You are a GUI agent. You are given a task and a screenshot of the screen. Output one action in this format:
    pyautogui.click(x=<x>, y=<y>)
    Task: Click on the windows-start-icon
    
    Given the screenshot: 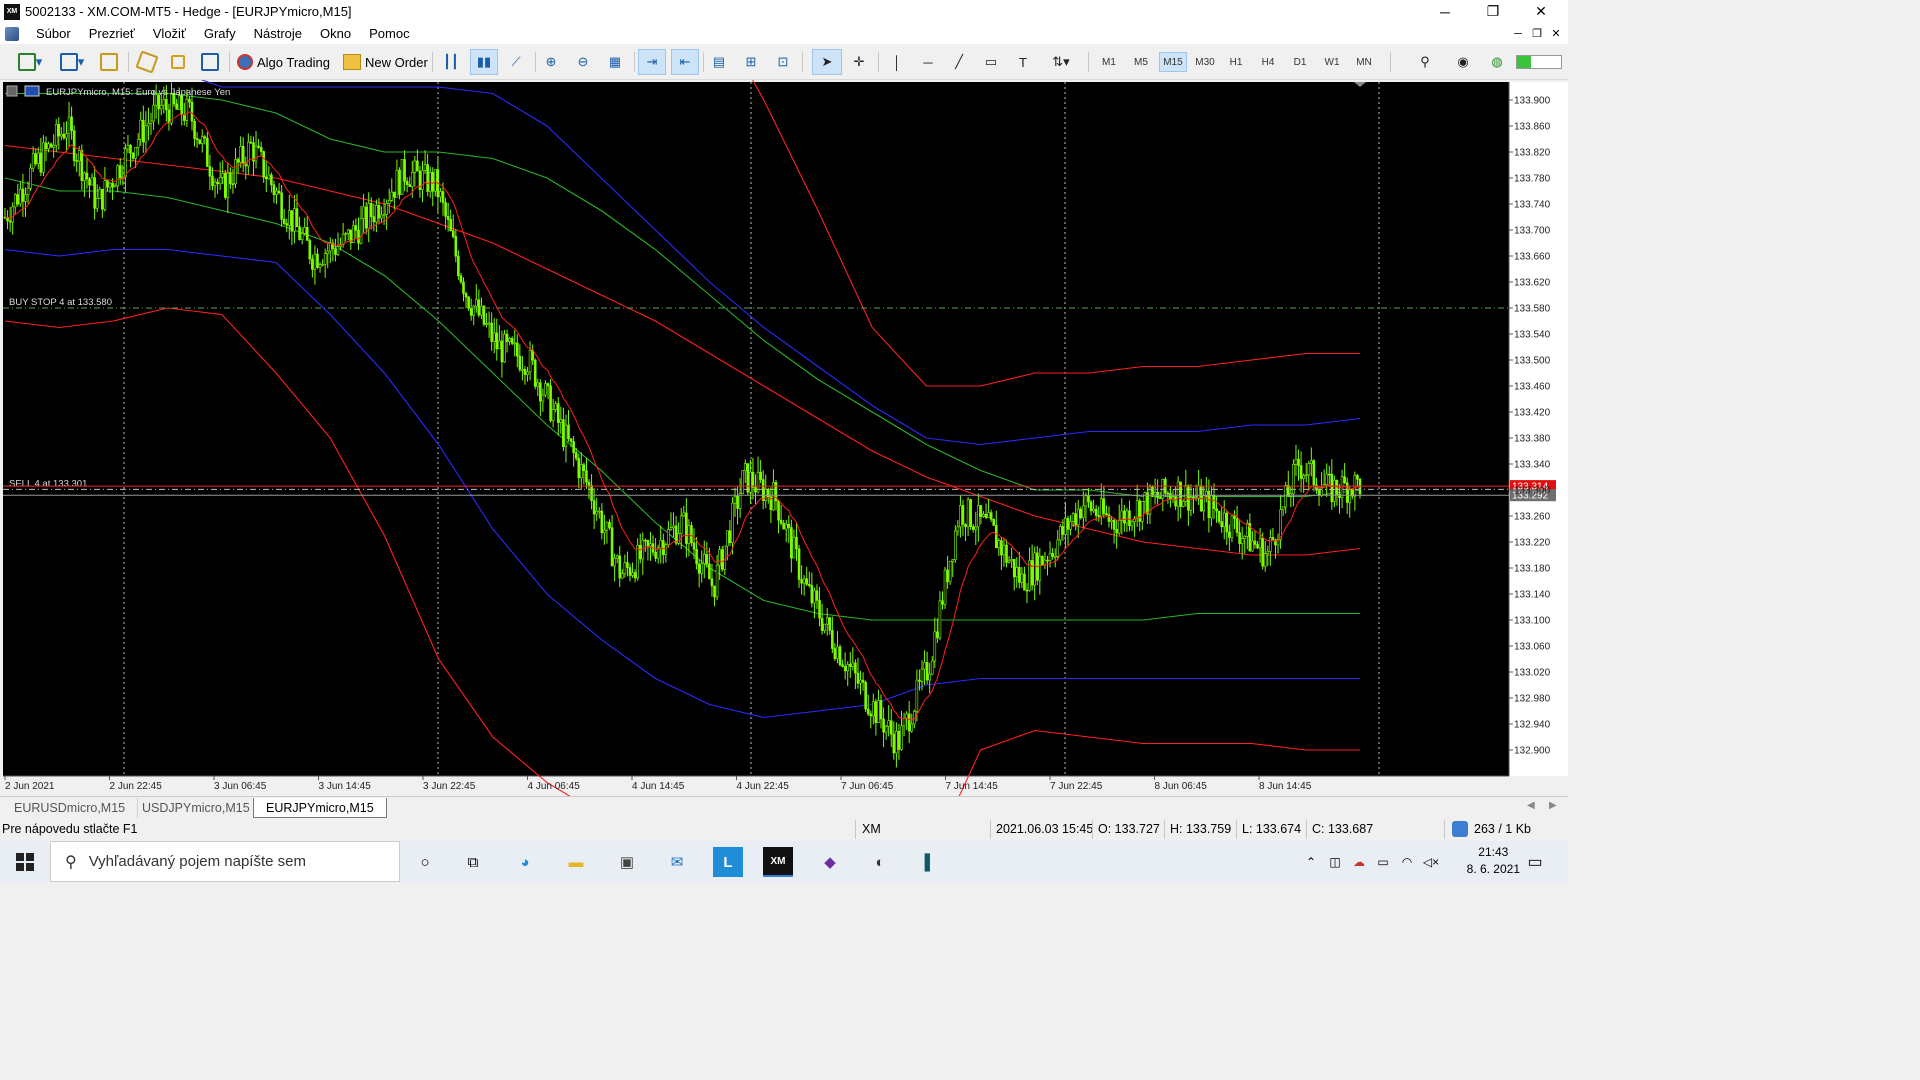 What is the action you would take?
    pyautogui.click(x=25, y=862)
    